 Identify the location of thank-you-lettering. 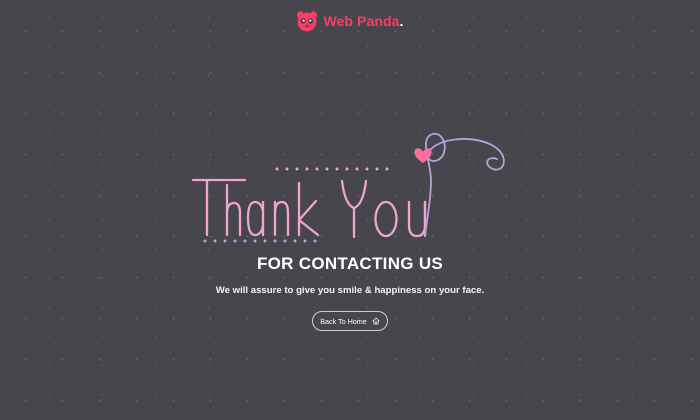
(352, 189).